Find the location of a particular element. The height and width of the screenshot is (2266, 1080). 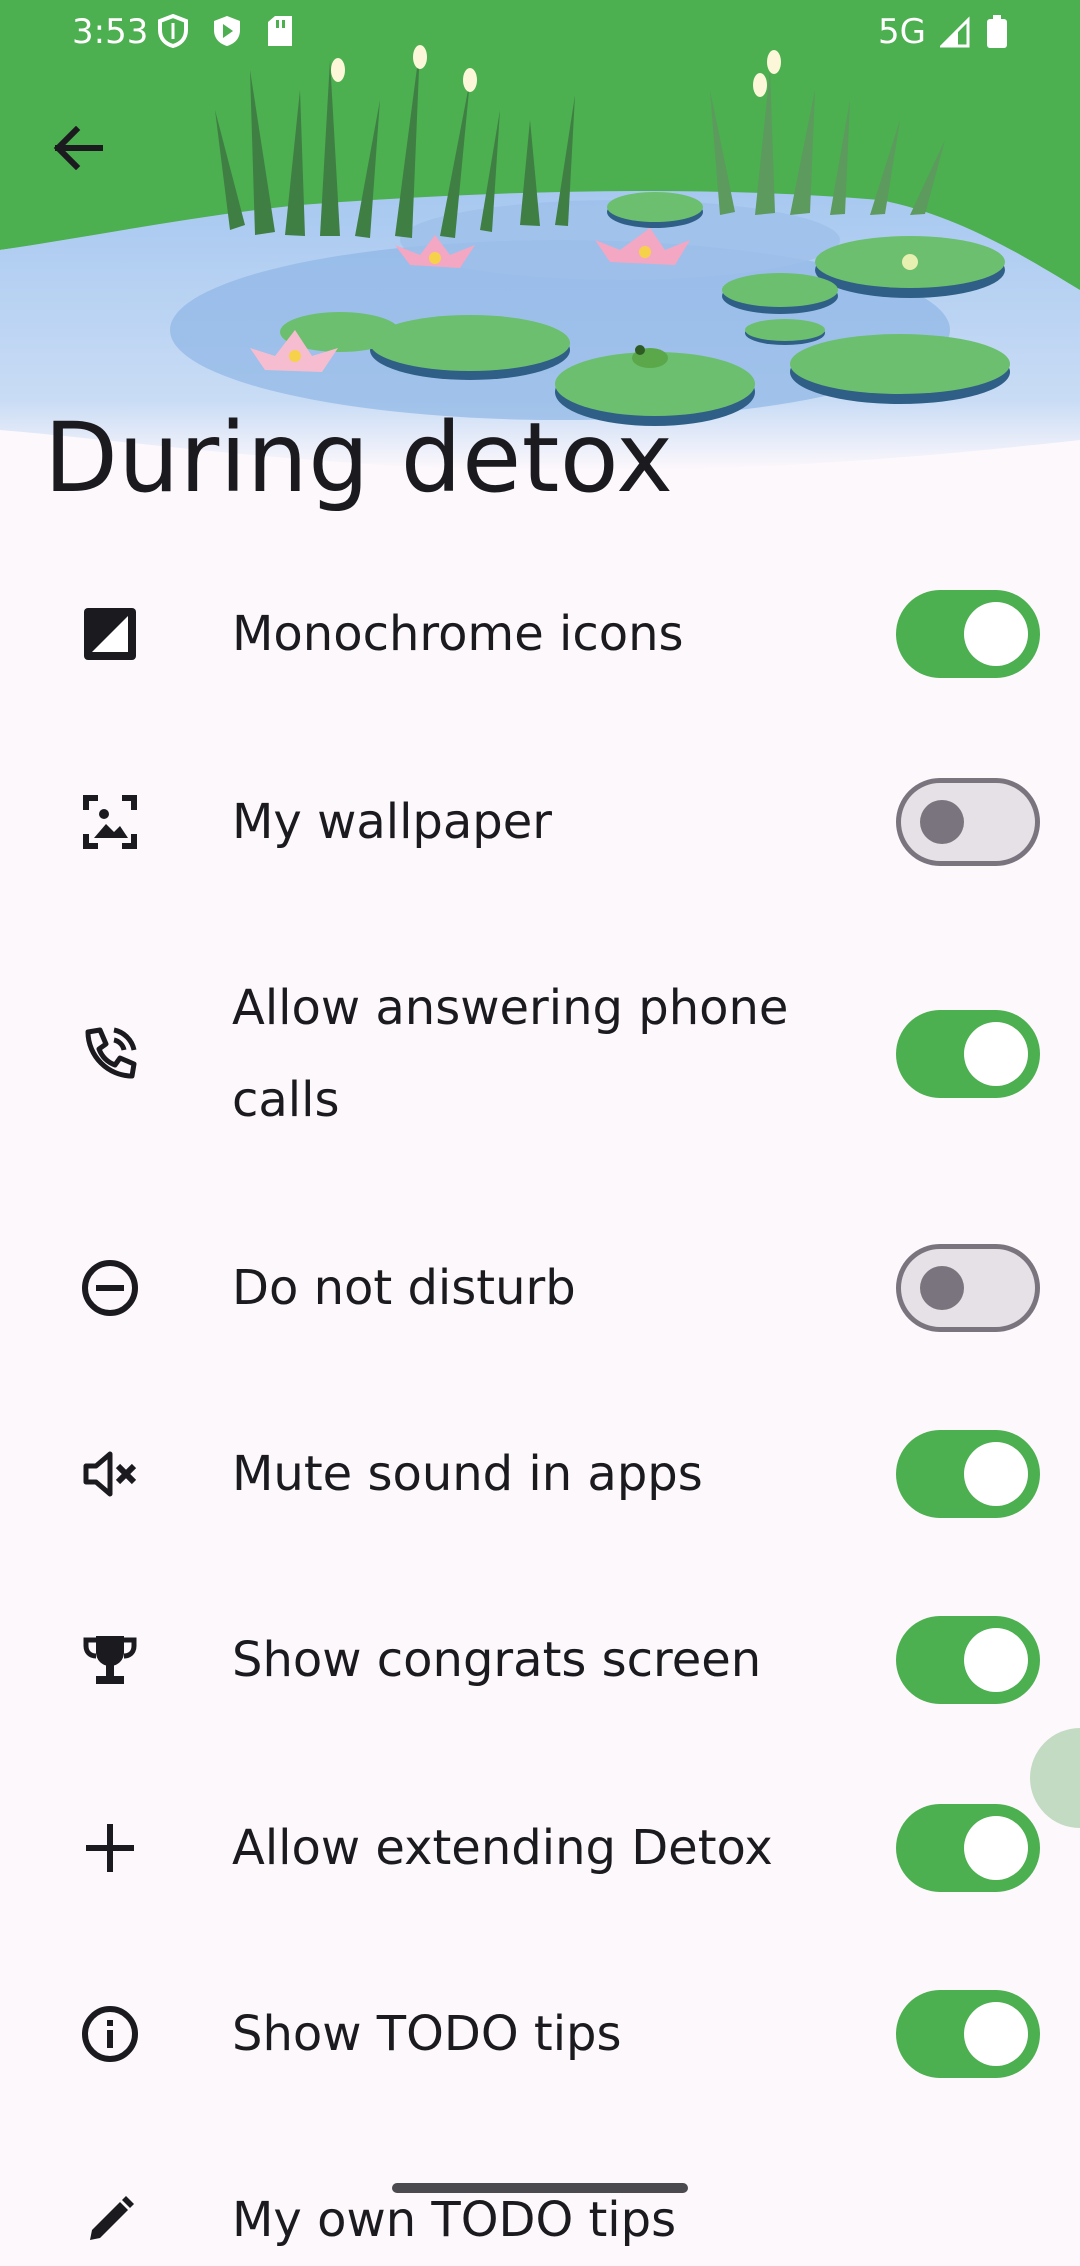

setting-row-do-not-disturb: Do not disturb is located at coordinates (540, 1288).